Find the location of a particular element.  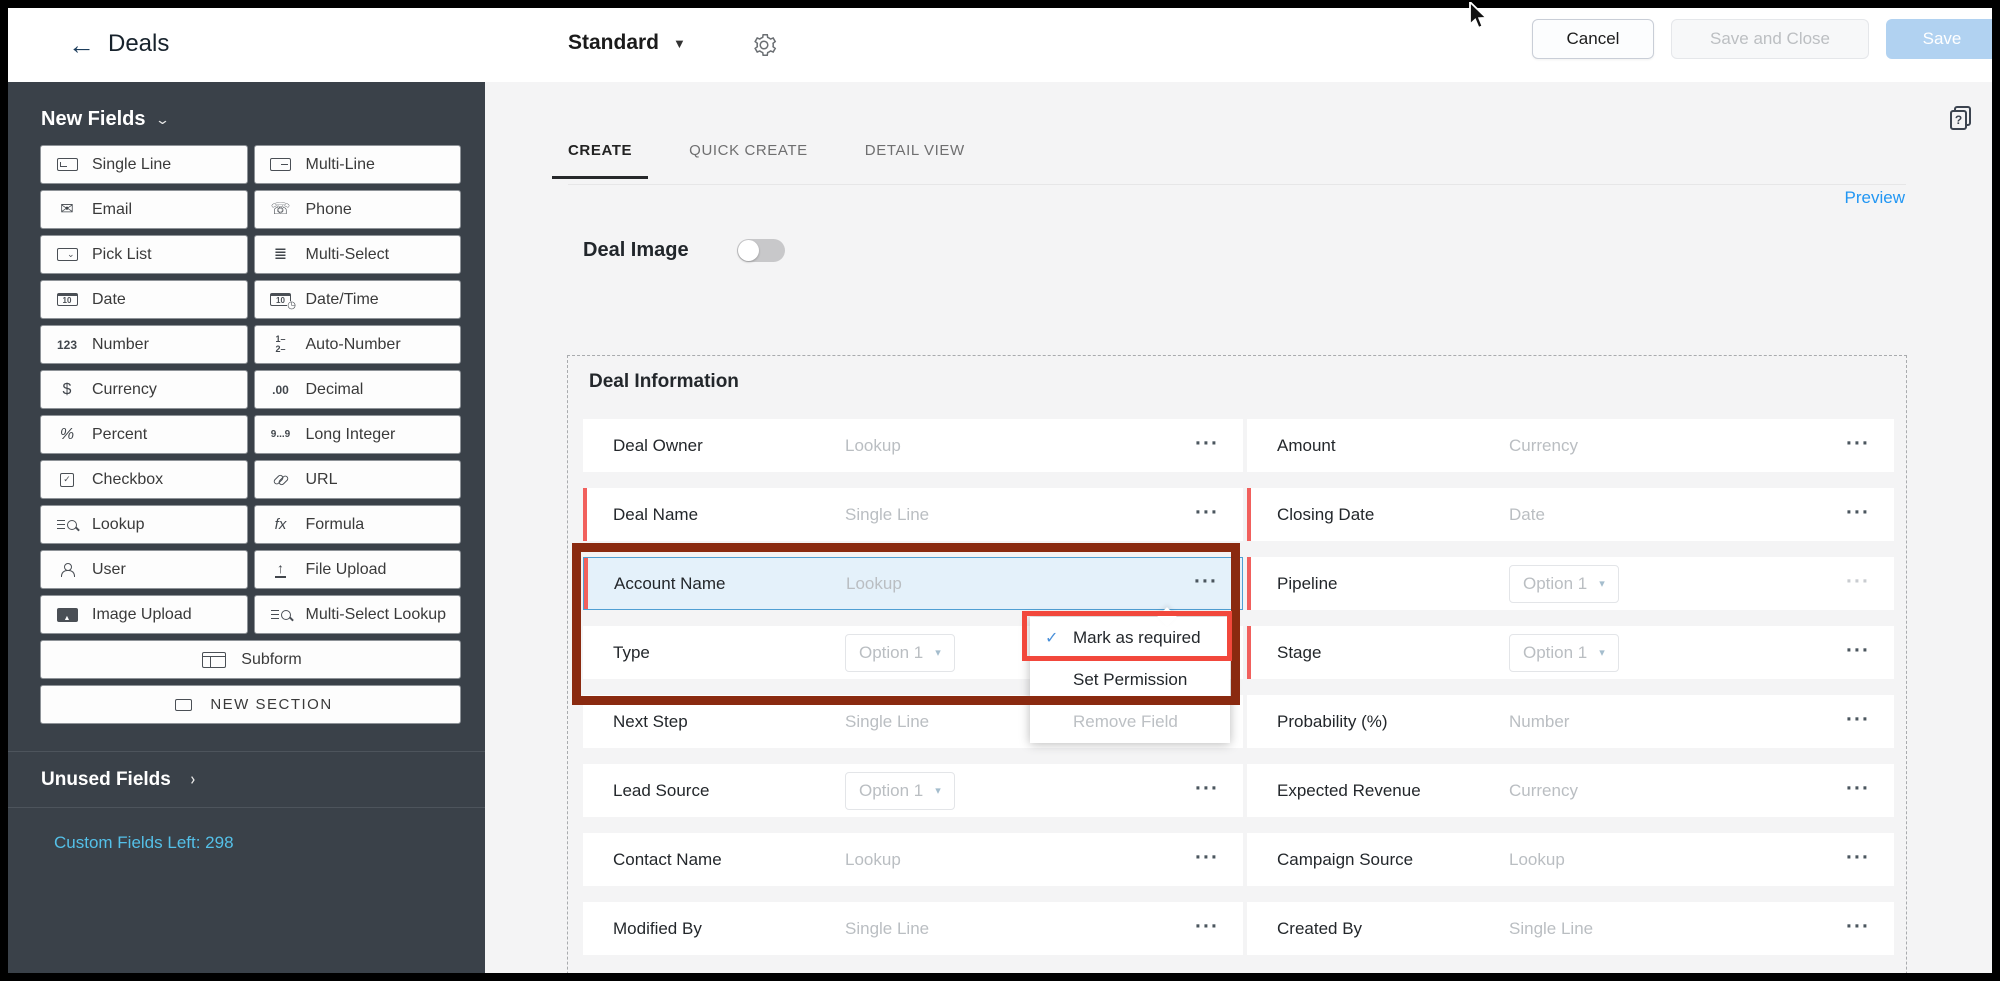

tab-create: CREATE is located at coordinates (600, 152).